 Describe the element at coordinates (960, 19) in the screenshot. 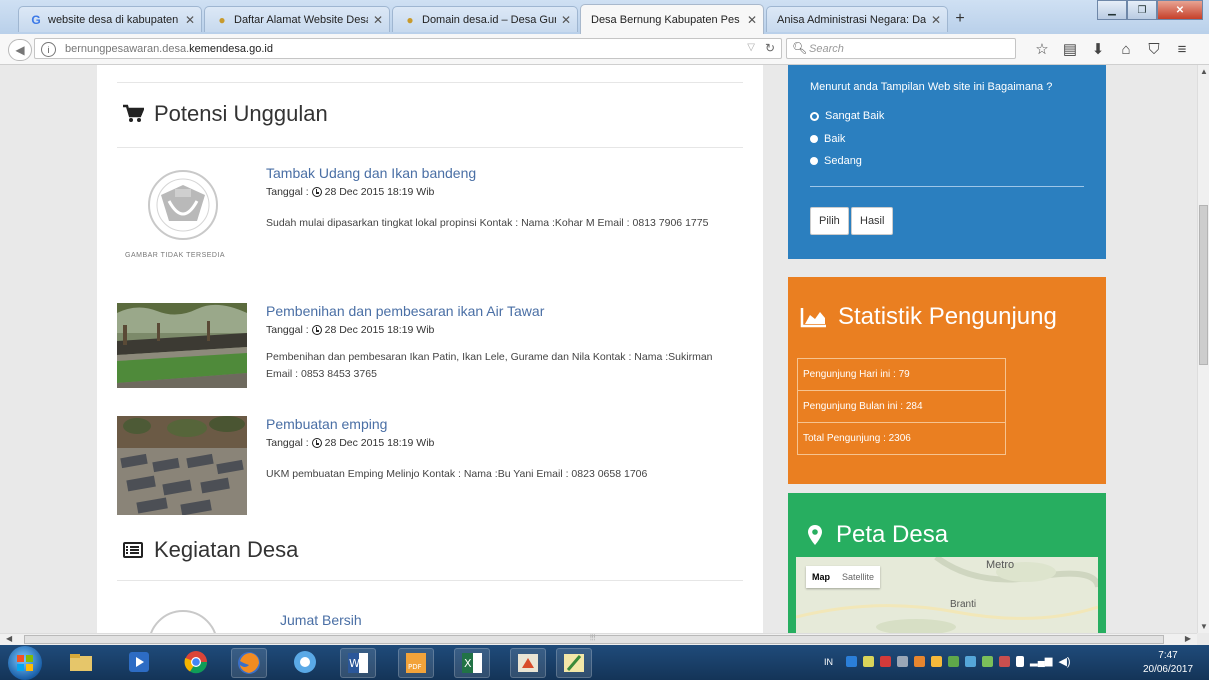

I see `new-tab-button: +` at that location.